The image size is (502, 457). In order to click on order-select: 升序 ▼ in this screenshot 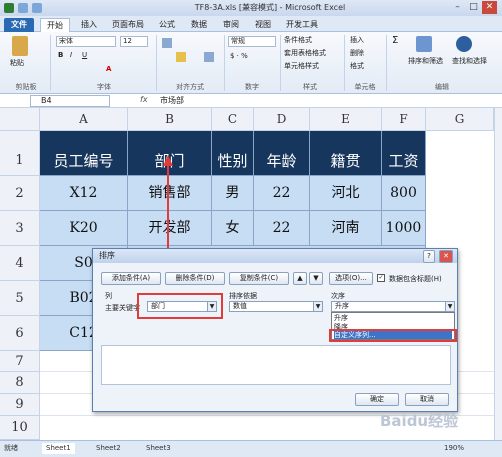, I will do `click(393, 306)`.